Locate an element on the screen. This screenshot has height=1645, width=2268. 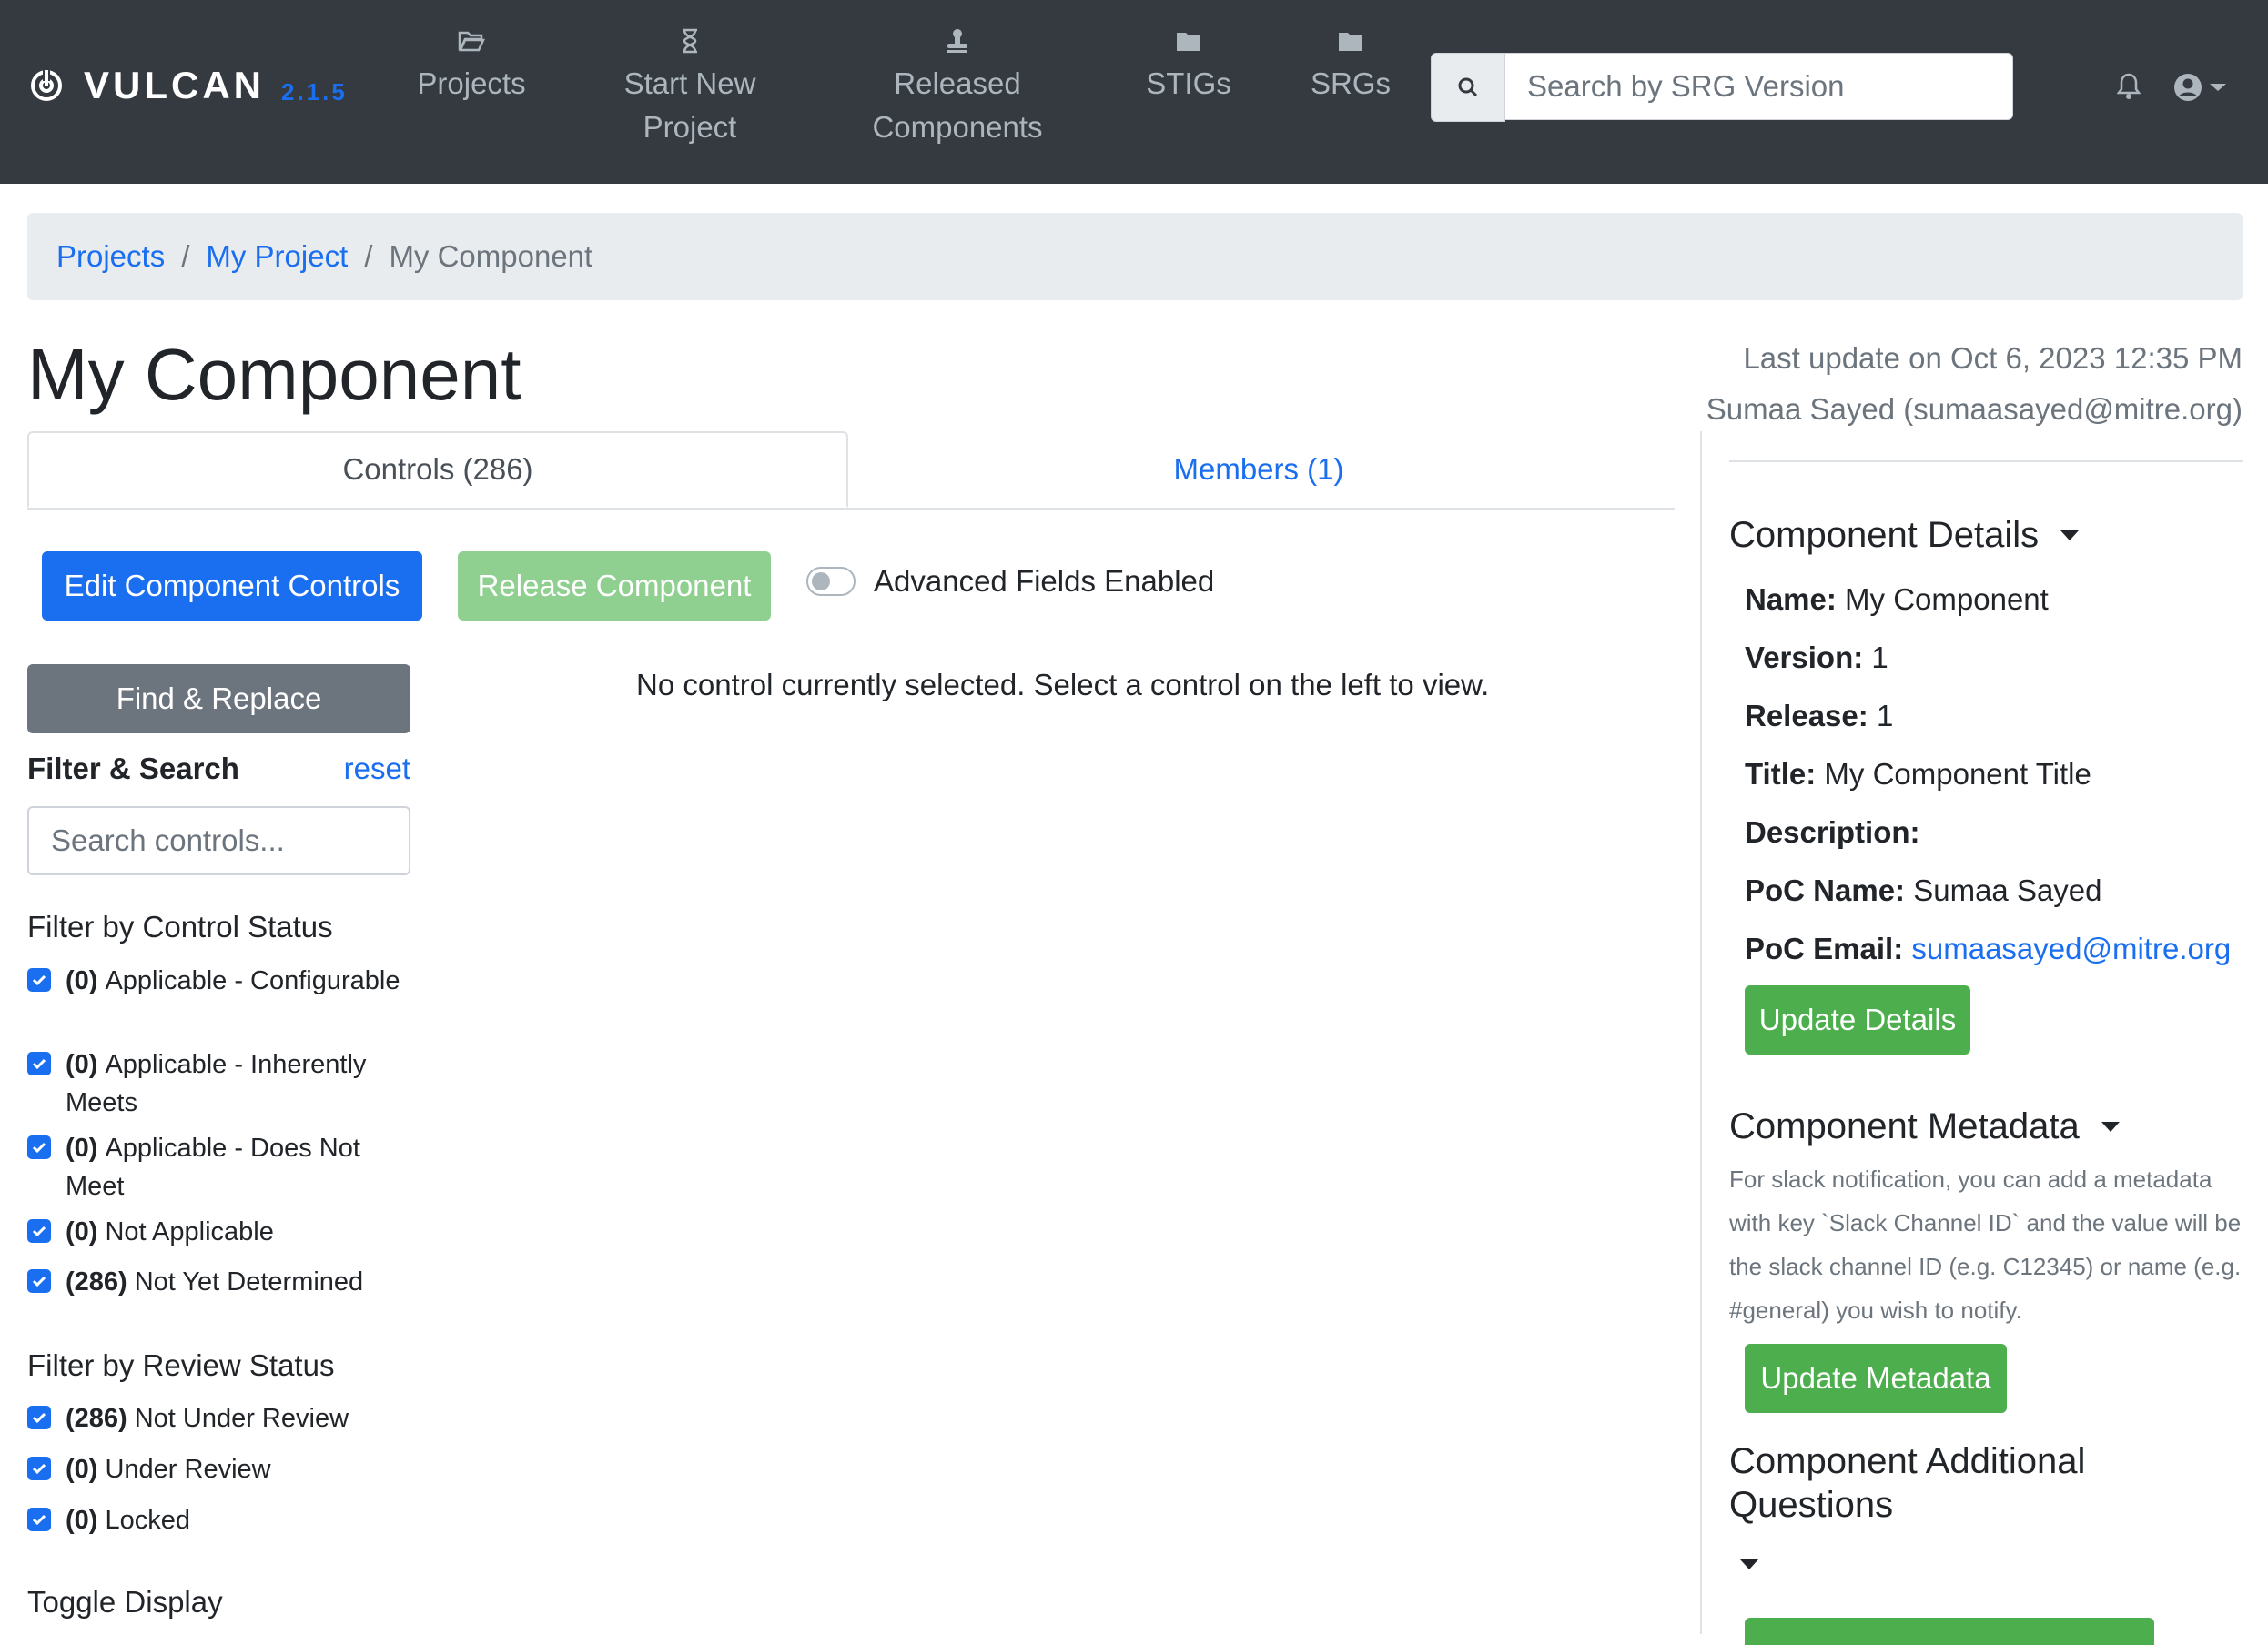
detail-description: Description: is located at coordinates (1832, 832).